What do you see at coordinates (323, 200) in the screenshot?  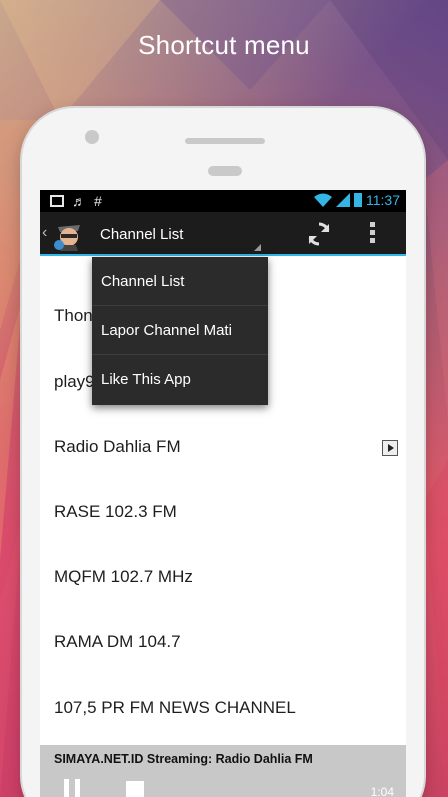 I see `wifi-icon` at bounding box center [323, 200].